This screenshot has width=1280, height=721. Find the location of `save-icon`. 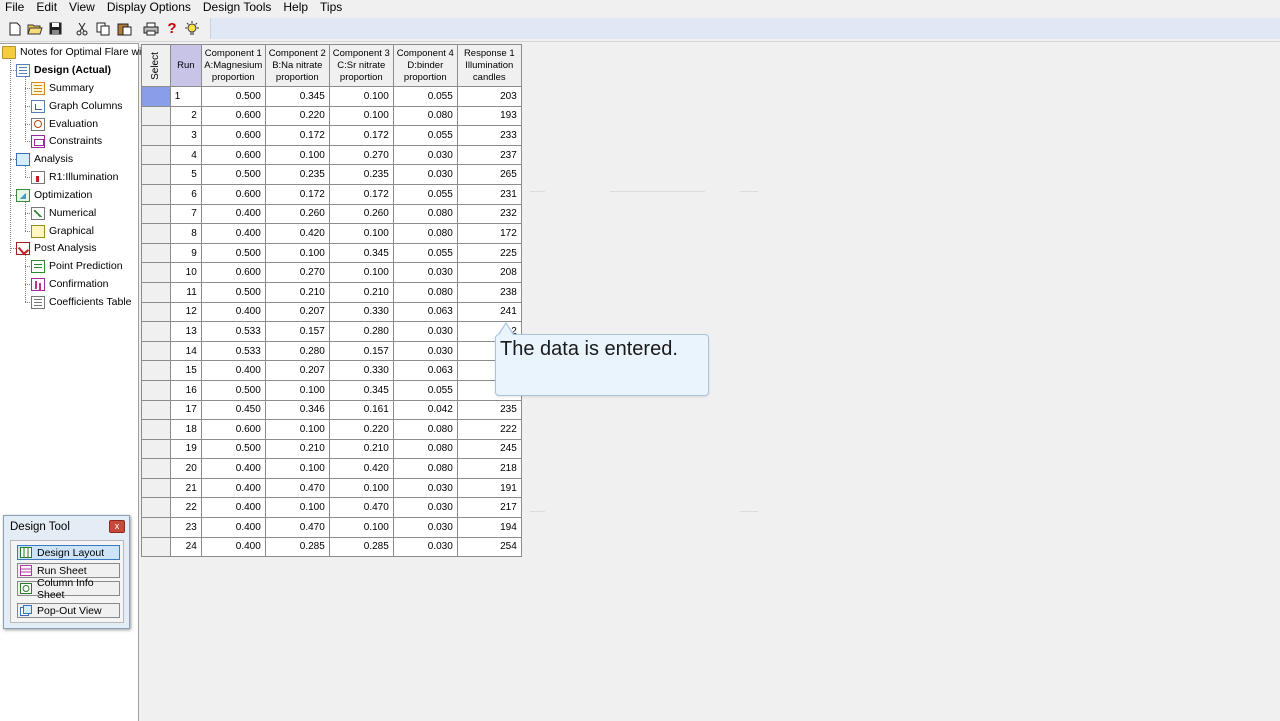

save-icon is located at coordinates (55, 28).